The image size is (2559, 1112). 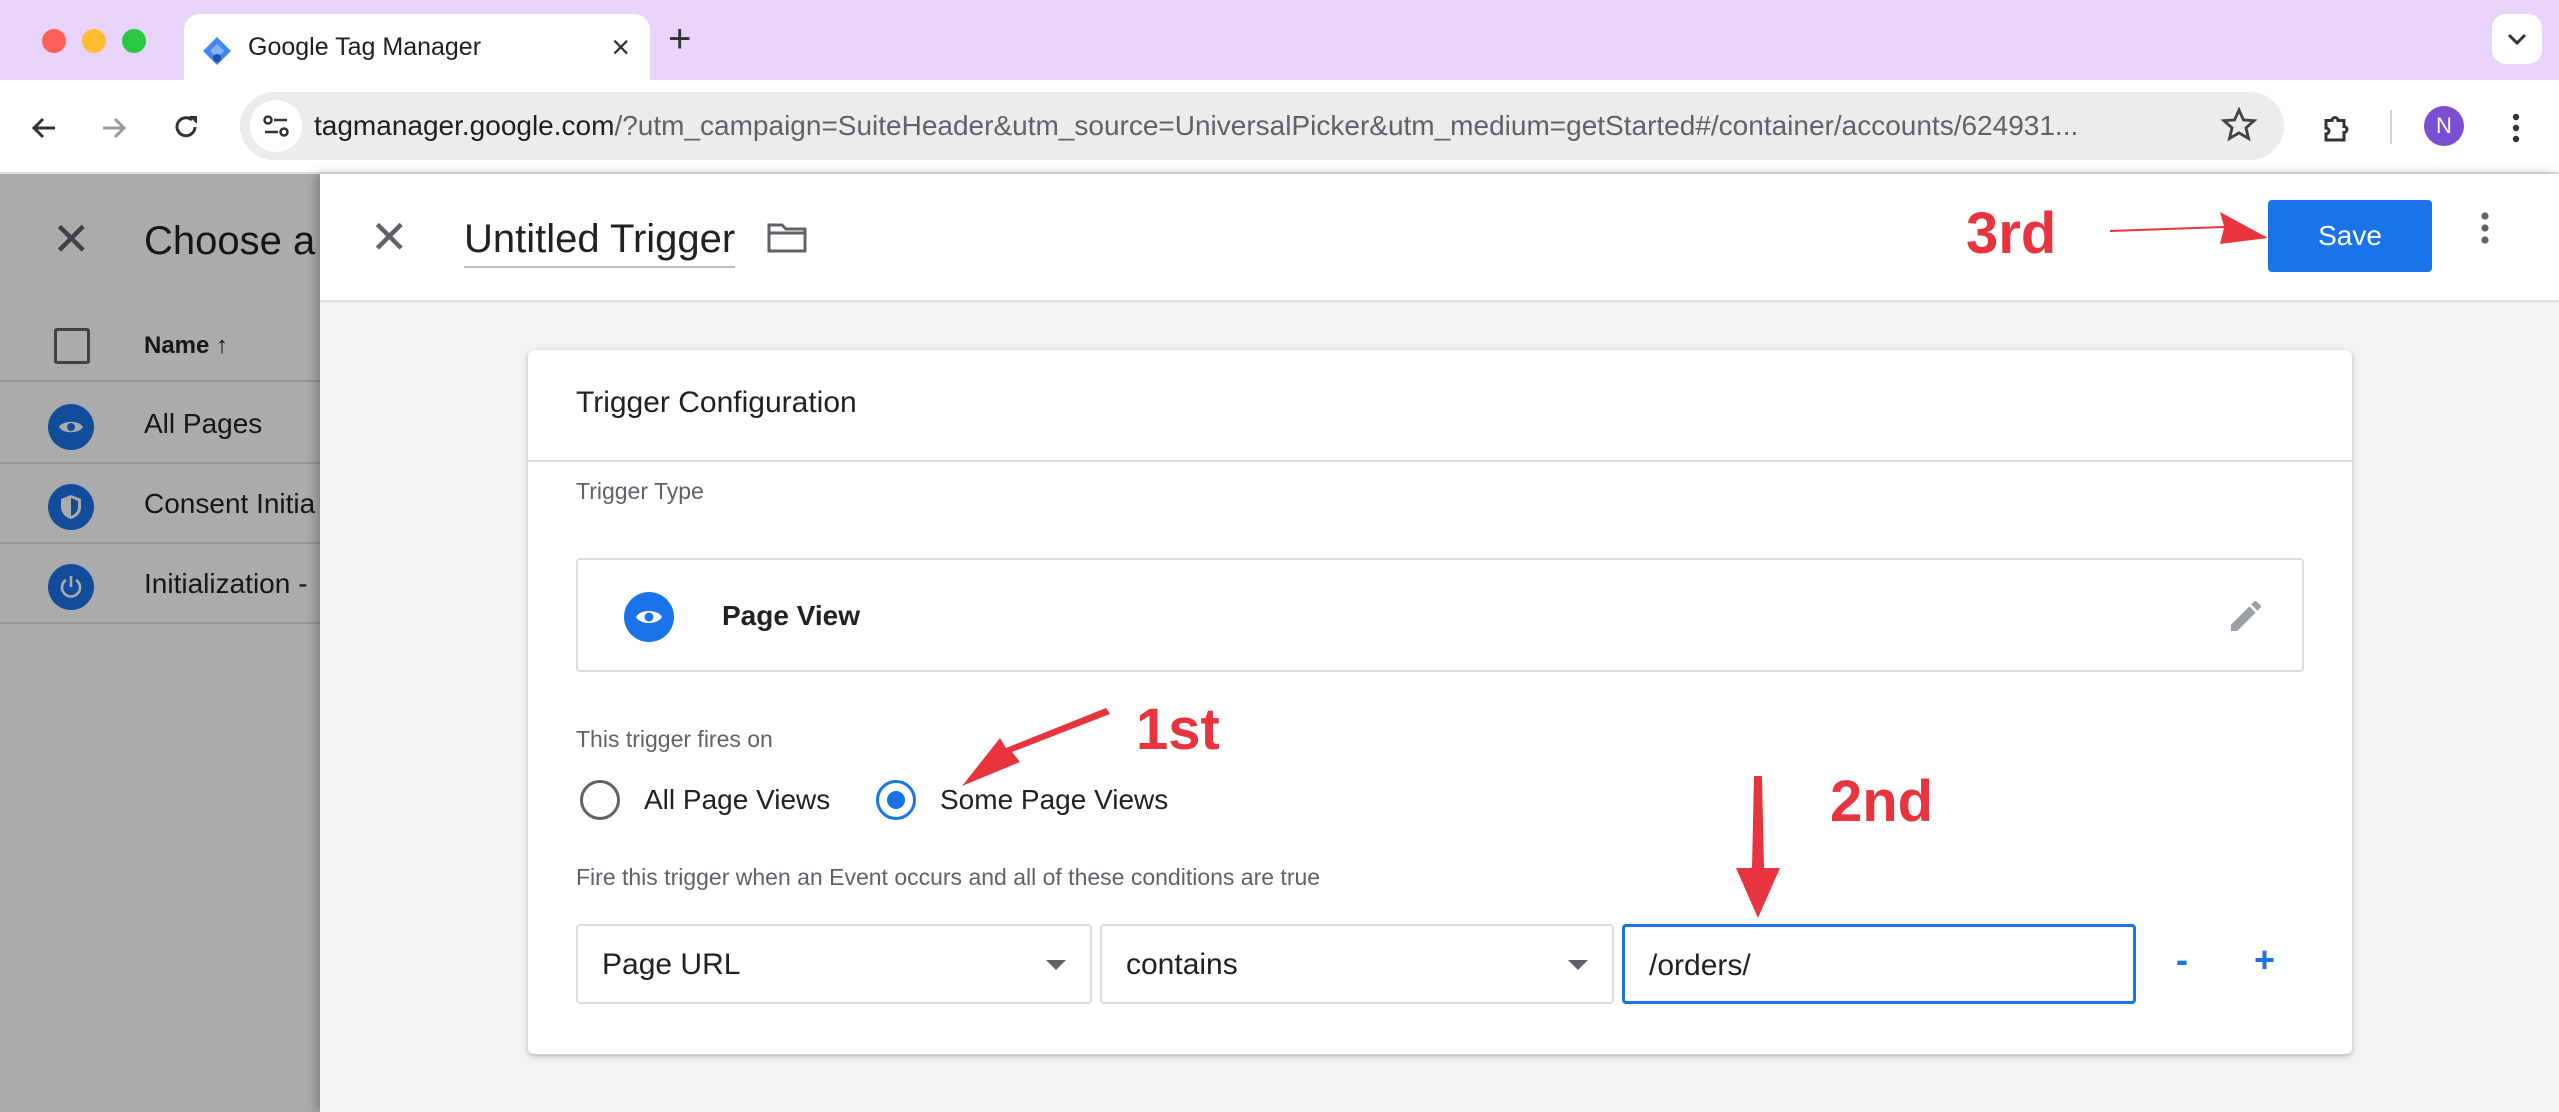 What do you see at coordinates (114, 128) in the screenshot?
I see `forward-icon` at bounding box center [114, 128].